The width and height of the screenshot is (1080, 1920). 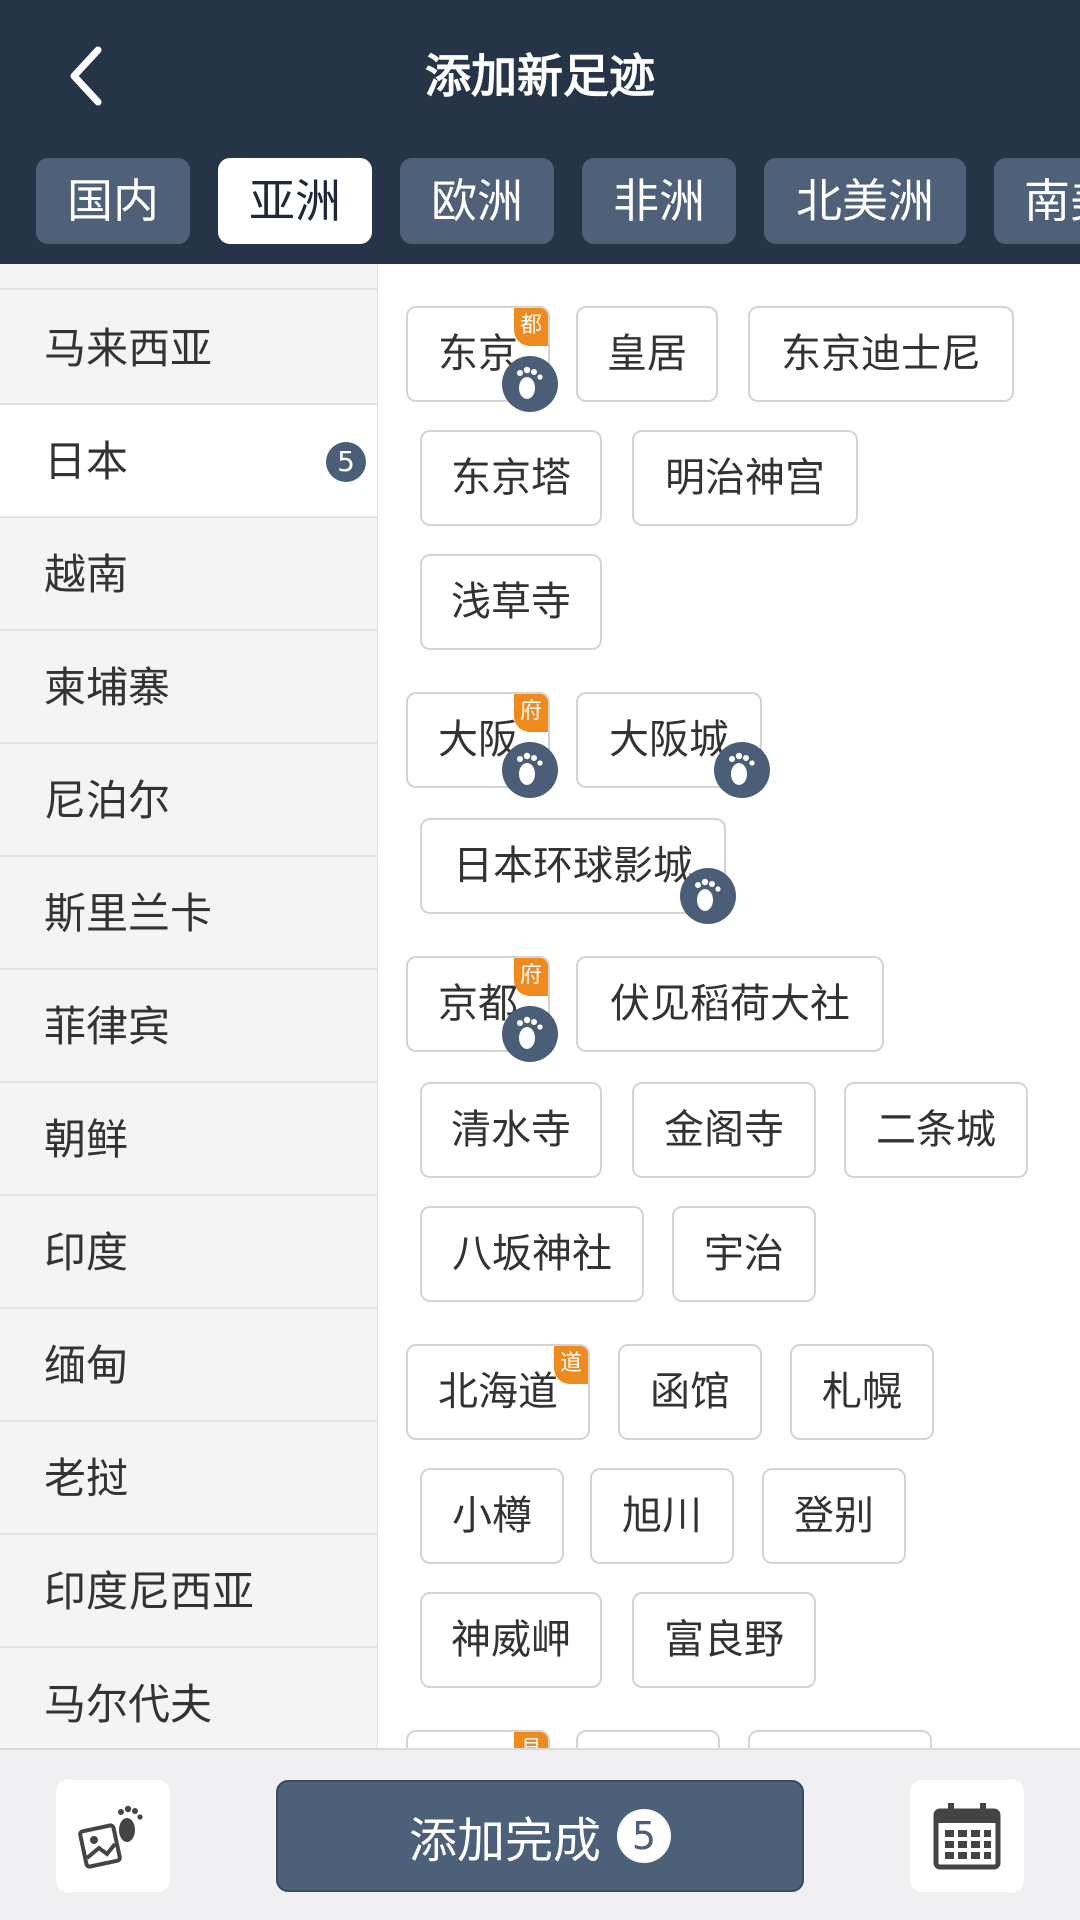 I want to click on spot-chip: 小樽, so click(x=492, y=1516).